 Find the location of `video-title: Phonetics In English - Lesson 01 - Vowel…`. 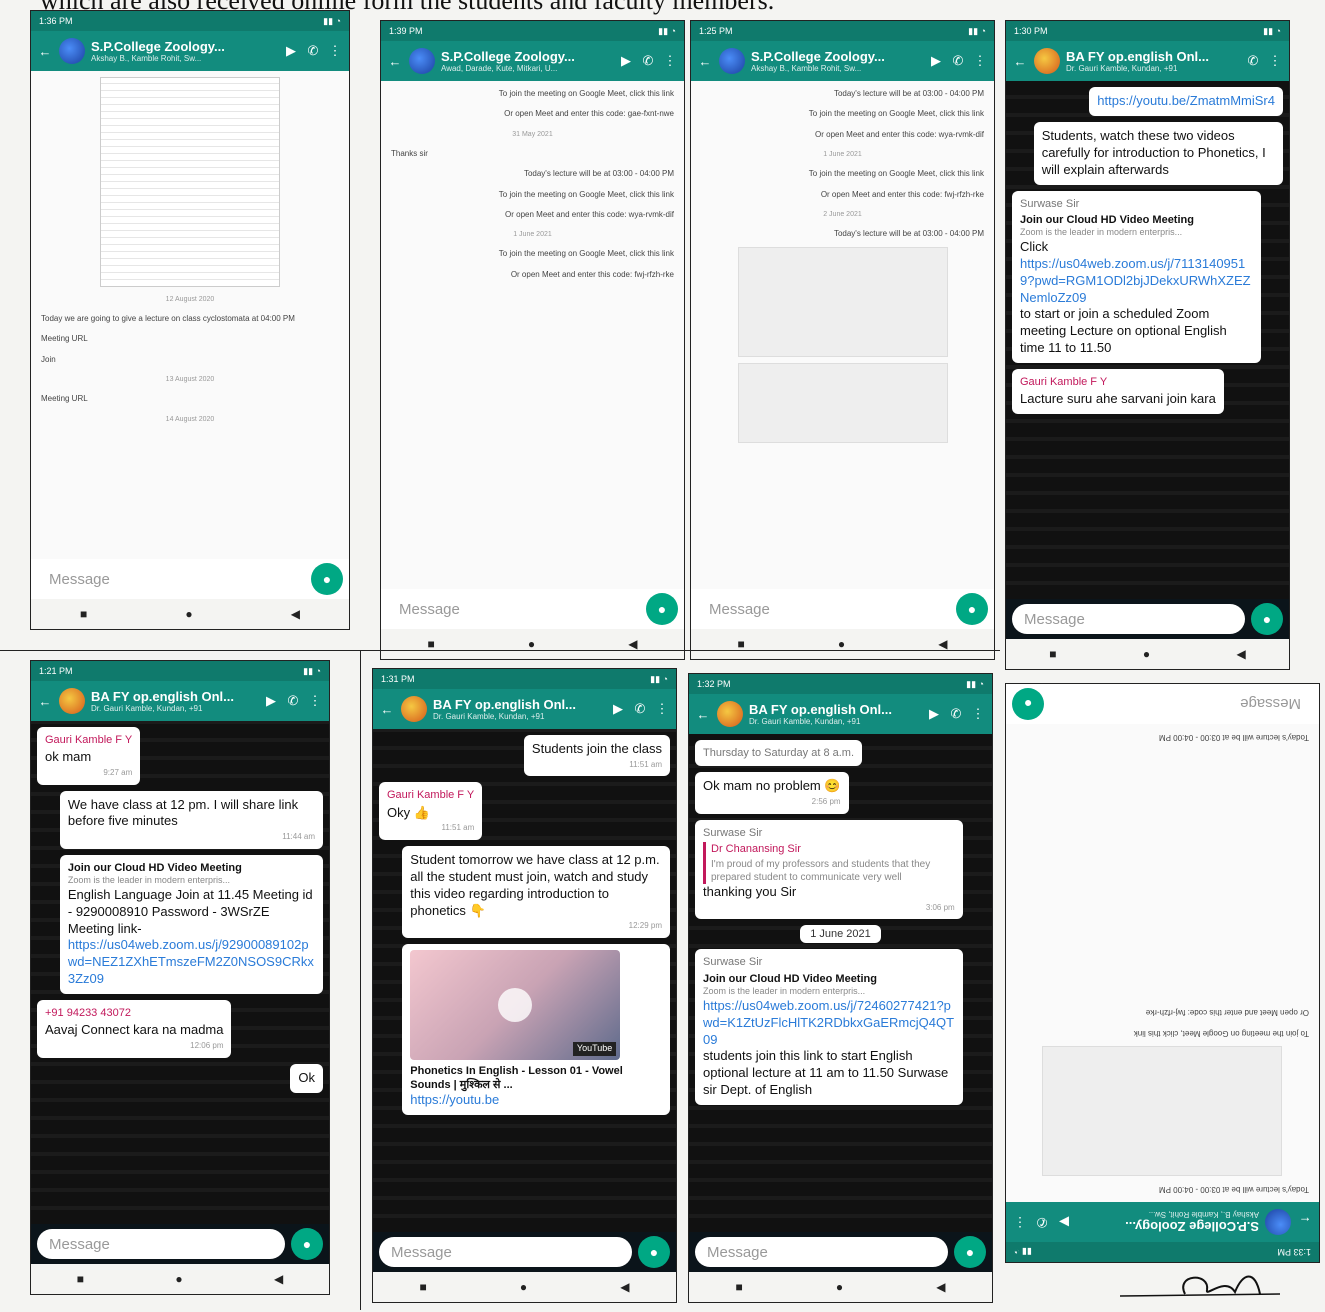

video-title: Phonetics In English - Lesson 01 - Vowel… is located at coordinates (536, 1078).